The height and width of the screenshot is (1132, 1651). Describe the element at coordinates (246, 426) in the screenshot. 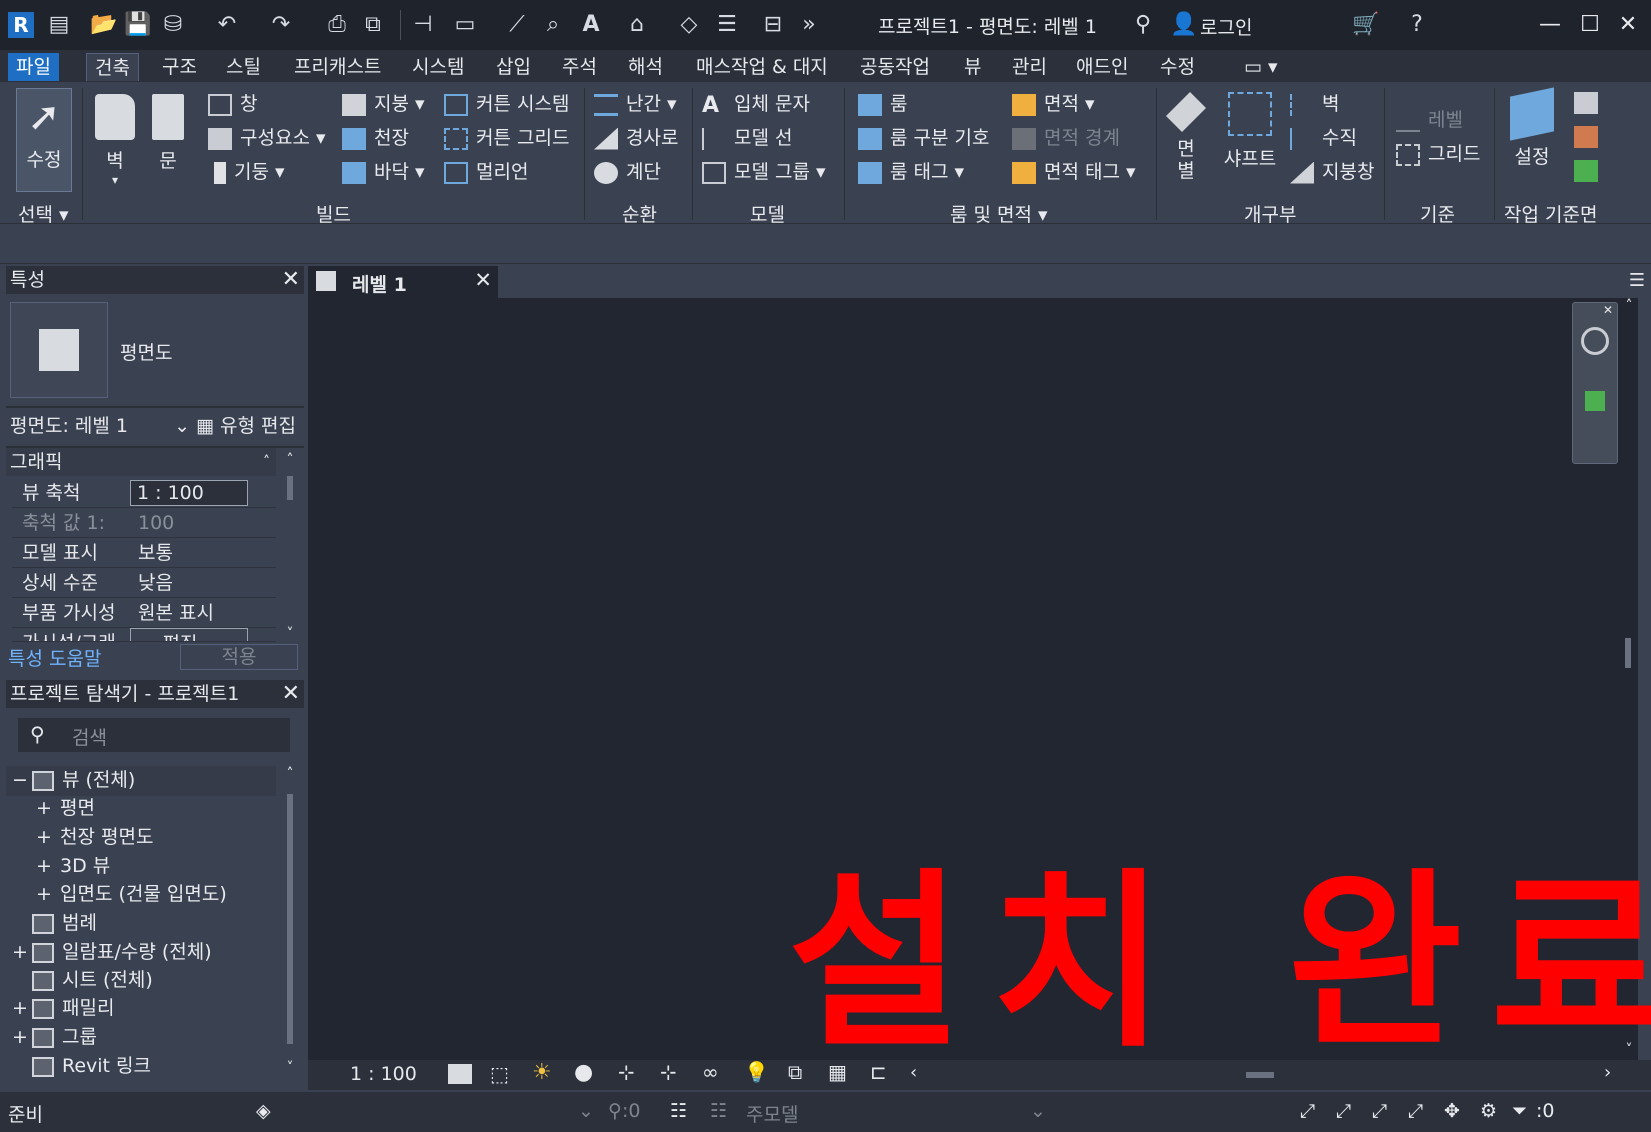

I see `edit-type-button: ▦ 유형 편집` at that location.